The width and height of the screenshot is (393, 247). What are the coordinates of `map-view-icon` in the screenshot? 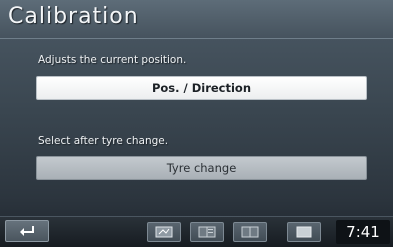 It's located at (164, 232).